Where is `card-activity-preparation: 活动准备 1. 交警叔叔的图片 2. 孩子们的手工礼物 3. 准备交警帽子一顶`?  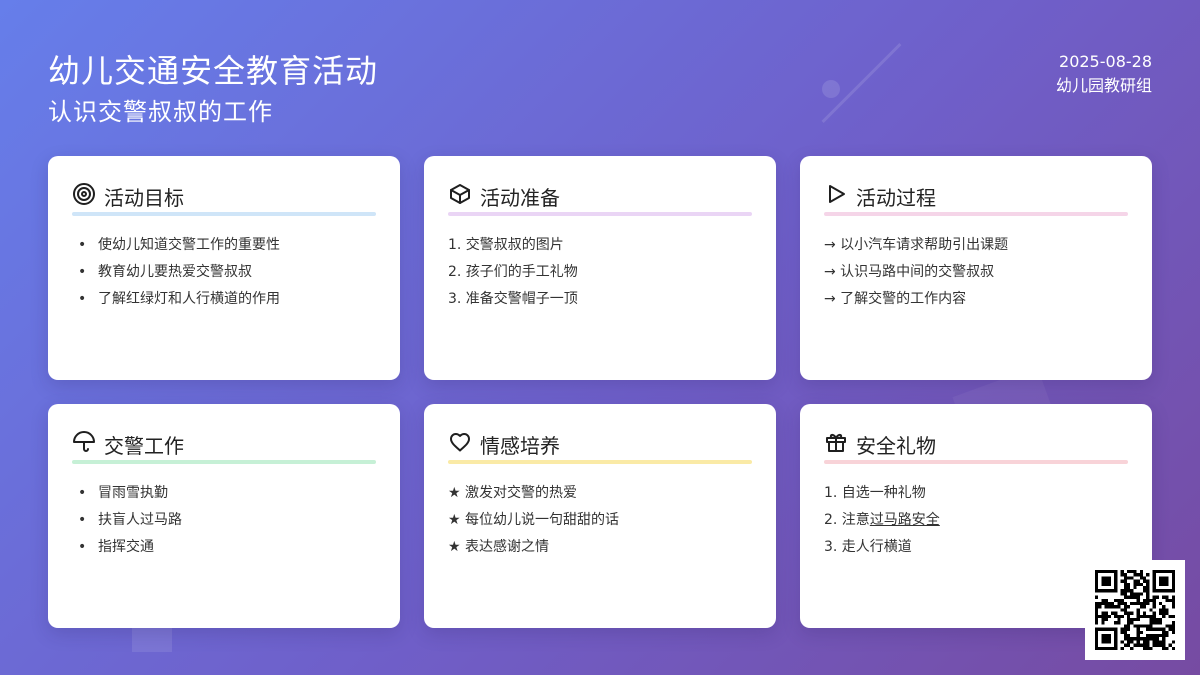
card-activity-preparation: 活动准备 1. 交警叔叔的图片 2. 孩子们的手工礼物 3. 准备交警帽子一顶 is located at coordinates (600, 268).